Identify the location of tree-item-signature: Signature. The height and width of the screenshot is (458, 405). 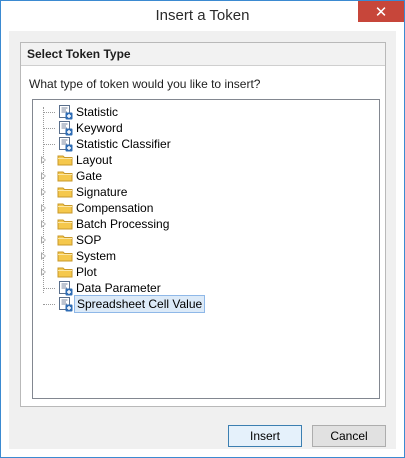
(203, 192).